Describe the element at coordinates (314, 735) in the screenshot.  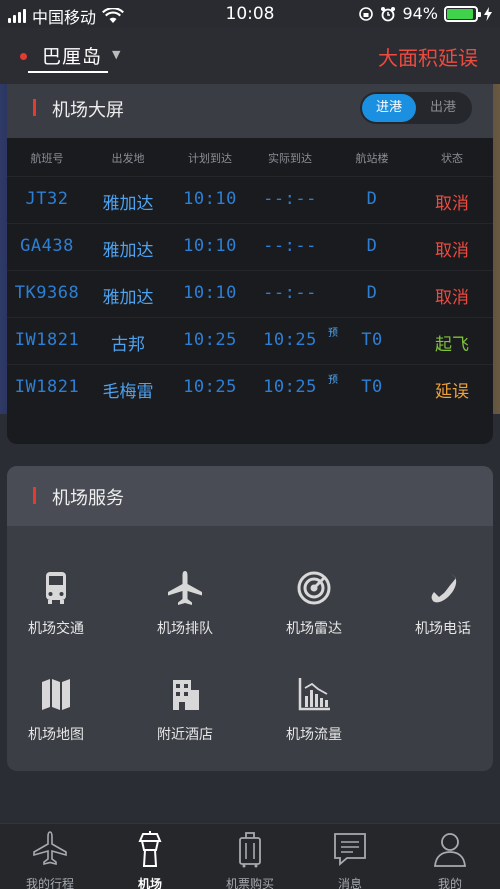
I see `service-label: 机场流量` at that location.